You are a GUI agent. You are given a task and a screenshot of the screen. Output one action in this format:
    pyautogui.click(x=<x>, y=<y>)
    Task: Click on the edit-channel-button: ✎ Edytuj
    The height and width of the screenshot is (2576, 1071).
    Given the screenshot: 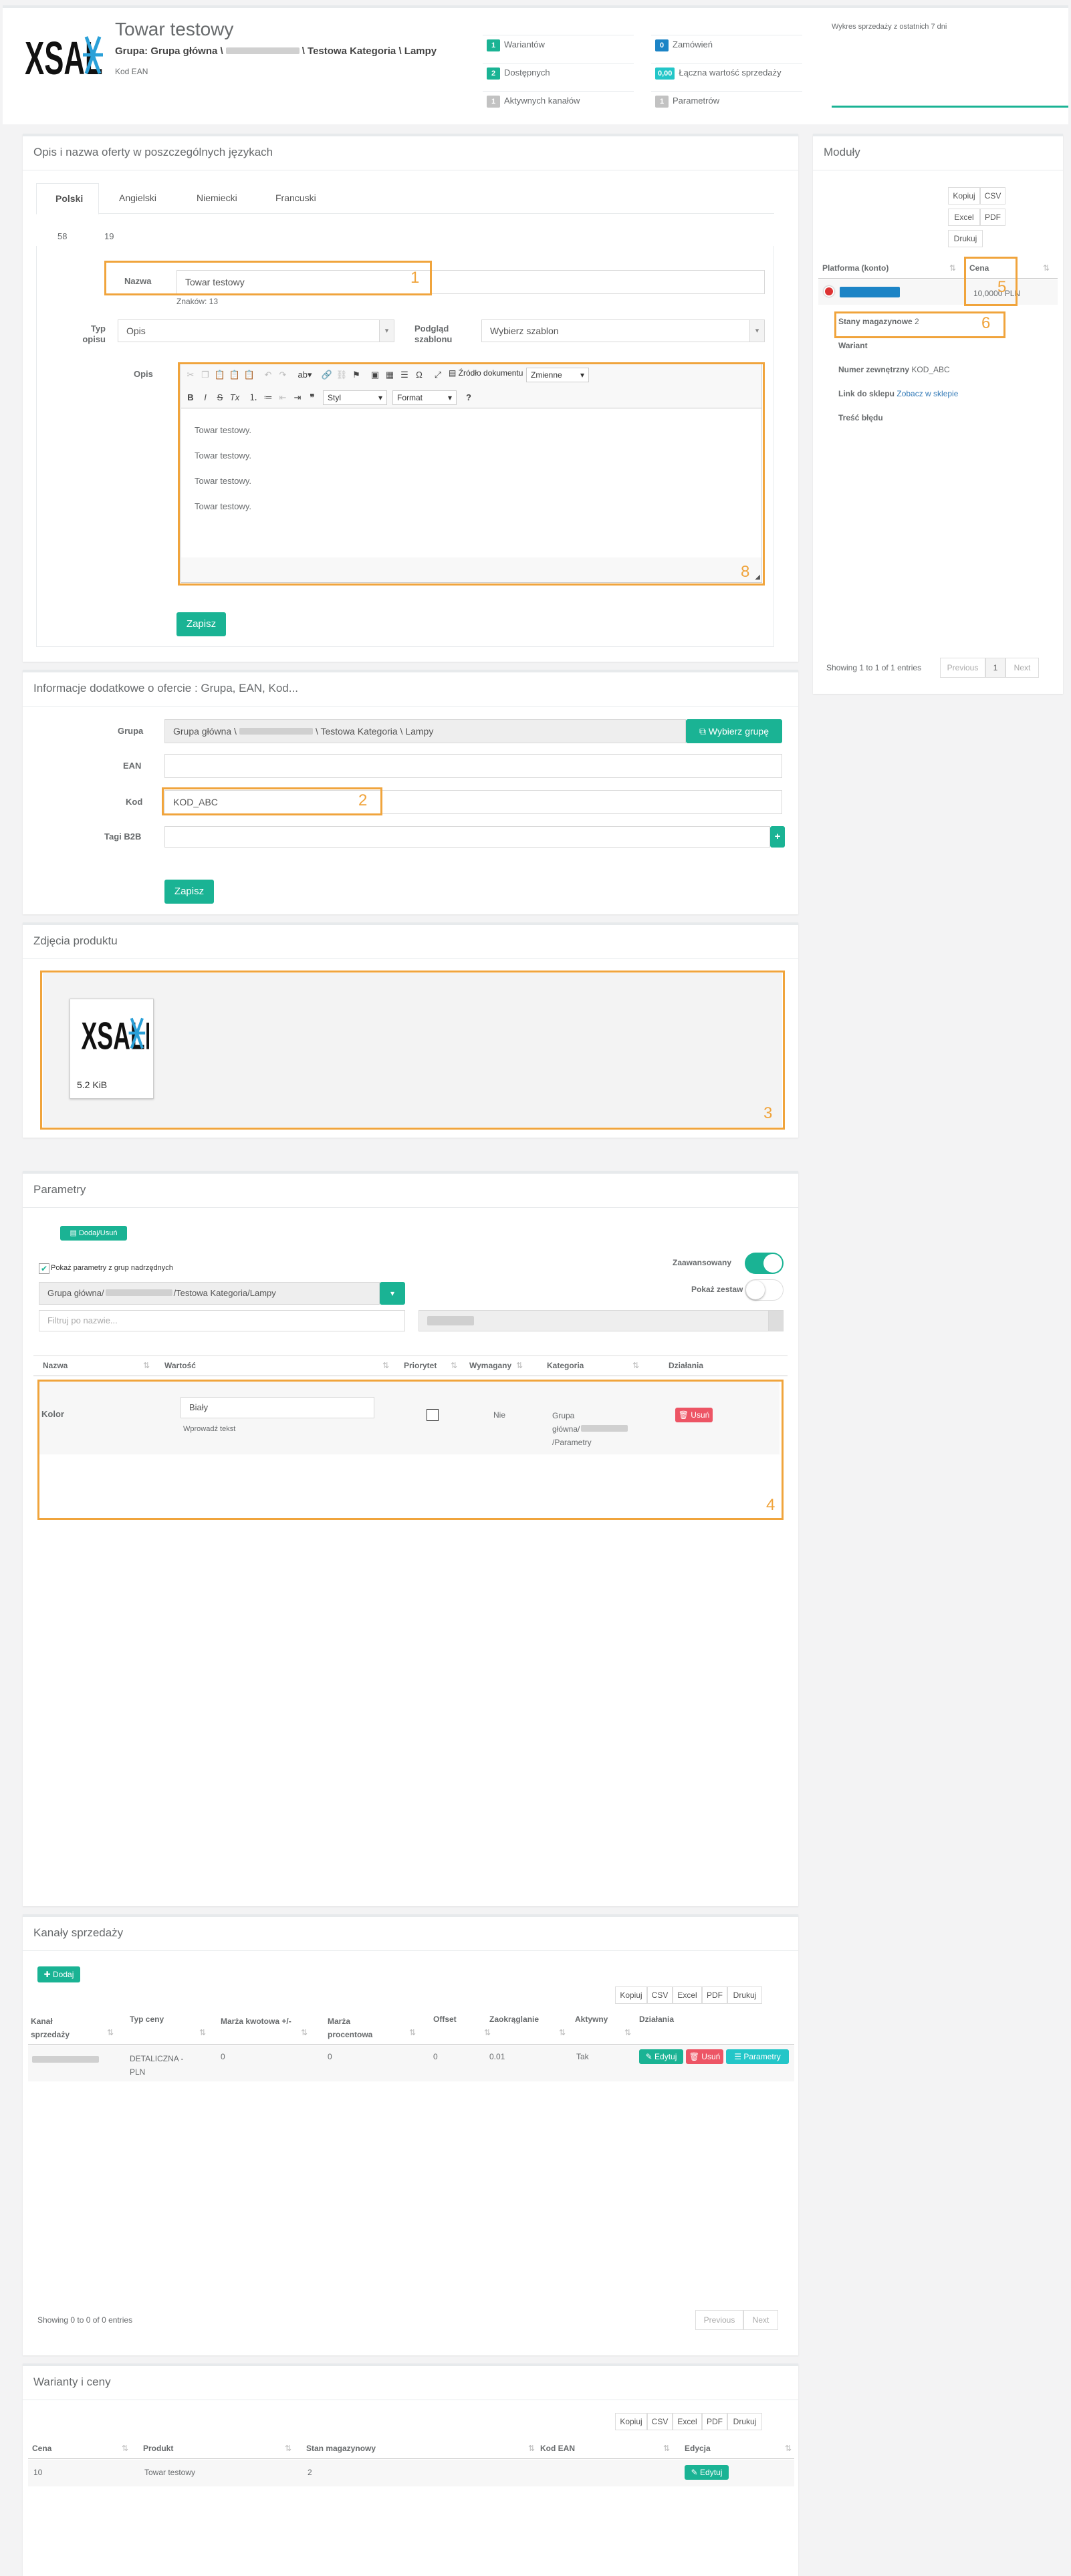 What is the action you would take?
    pyautogui.click(x=661, y=2057)
    